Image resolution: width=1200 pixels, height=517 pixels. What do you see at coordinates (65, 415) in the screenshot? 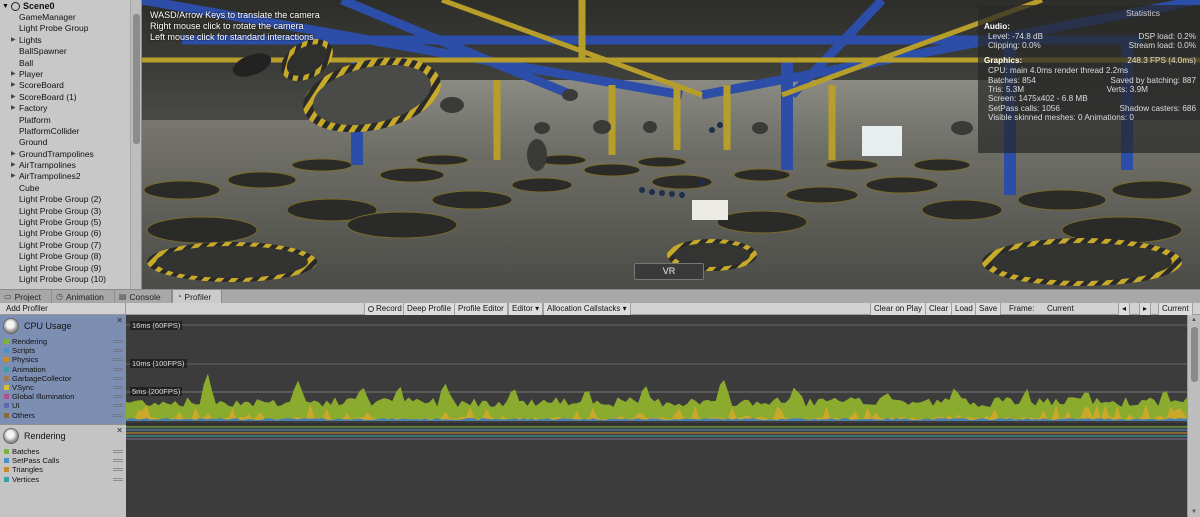
I see `legend-item: Others` at bounding box center [65, 415].